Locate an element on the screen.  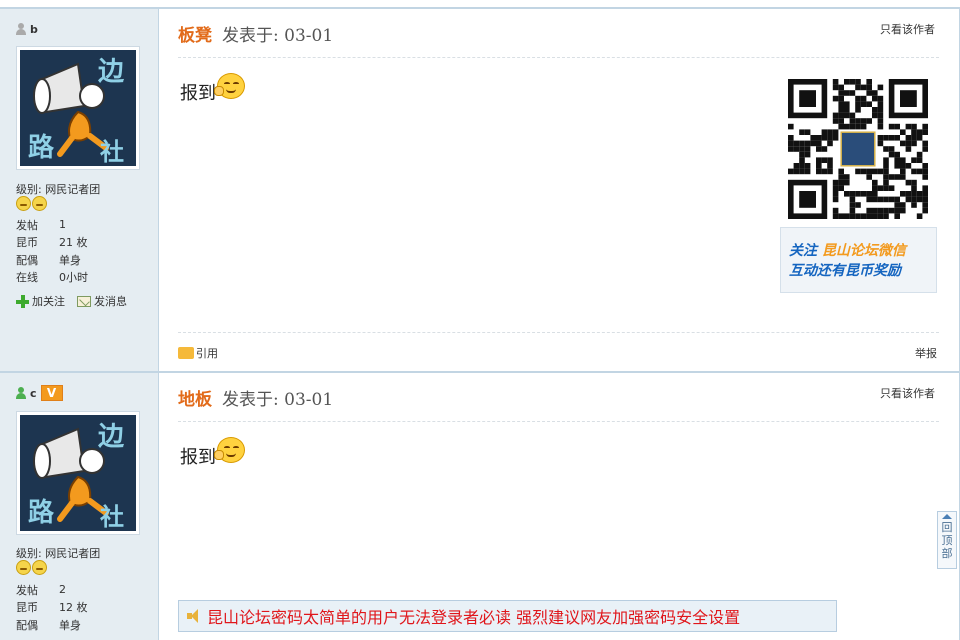
arrow-up-icon is located at coordinates (947, 516).